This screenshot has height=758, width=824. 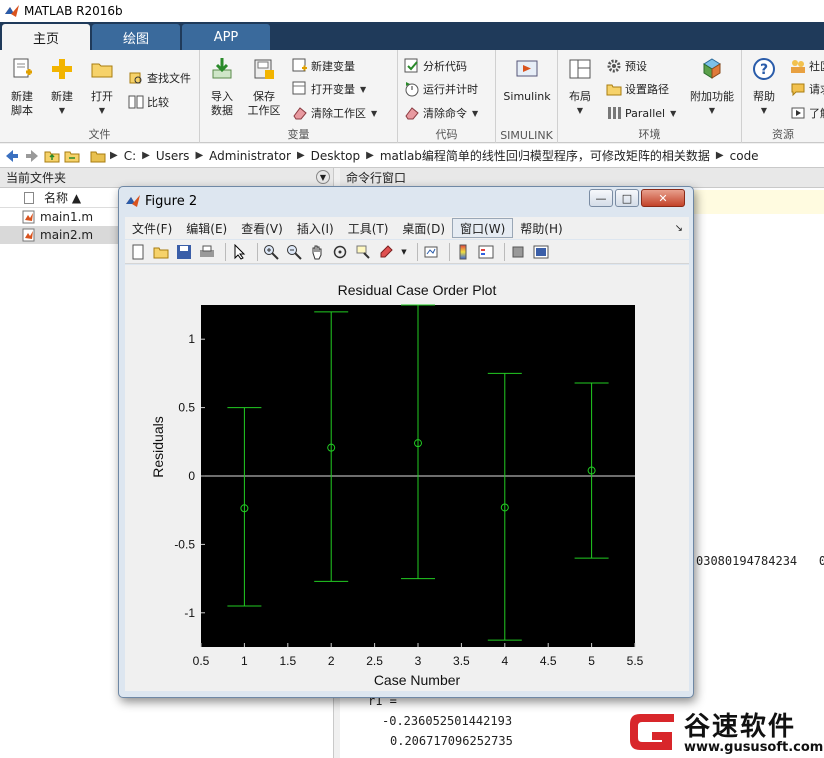 I want to click on brush-button, so click(x=386, y=252).